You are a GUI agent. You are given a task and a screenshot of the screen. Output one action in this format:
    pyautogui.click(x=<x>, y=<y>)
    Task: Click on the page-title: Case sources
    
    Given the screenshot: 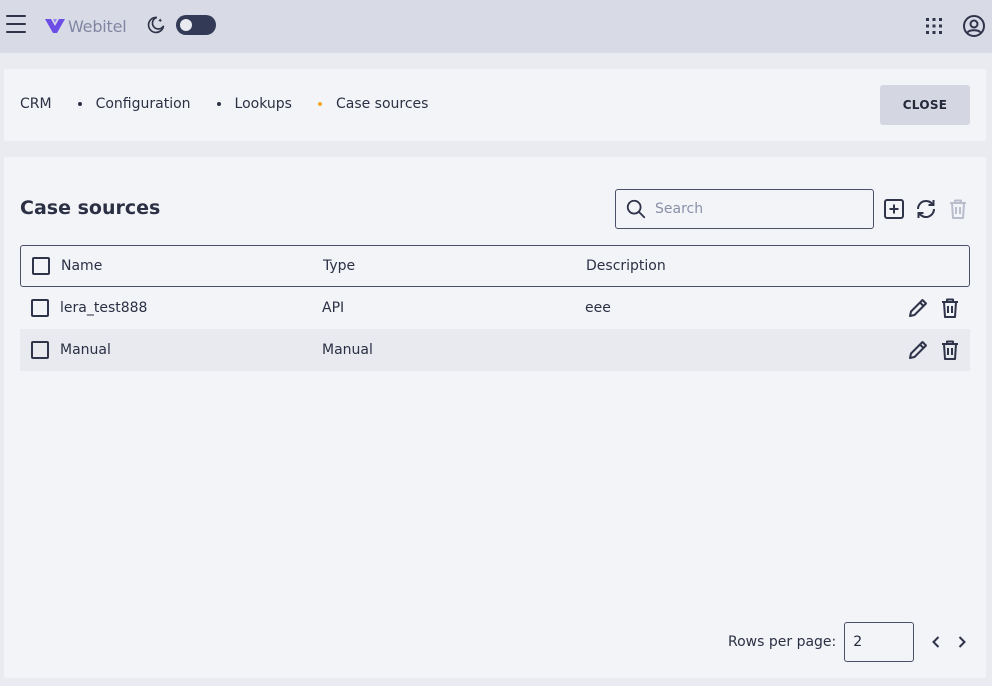 What is the action you would take?
    pyautogui.click(x=90, y=208)
    